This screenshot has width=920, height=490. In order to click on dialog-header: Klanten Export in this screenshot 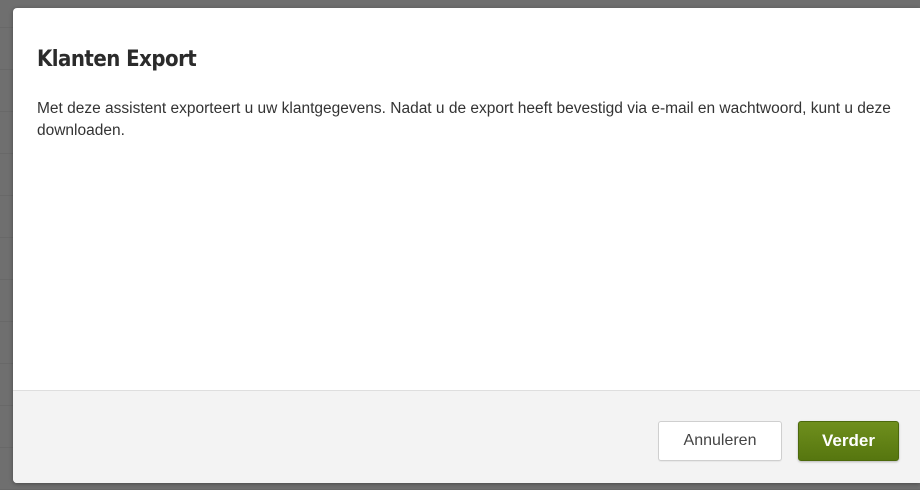, I will do `click(466, 41)`.